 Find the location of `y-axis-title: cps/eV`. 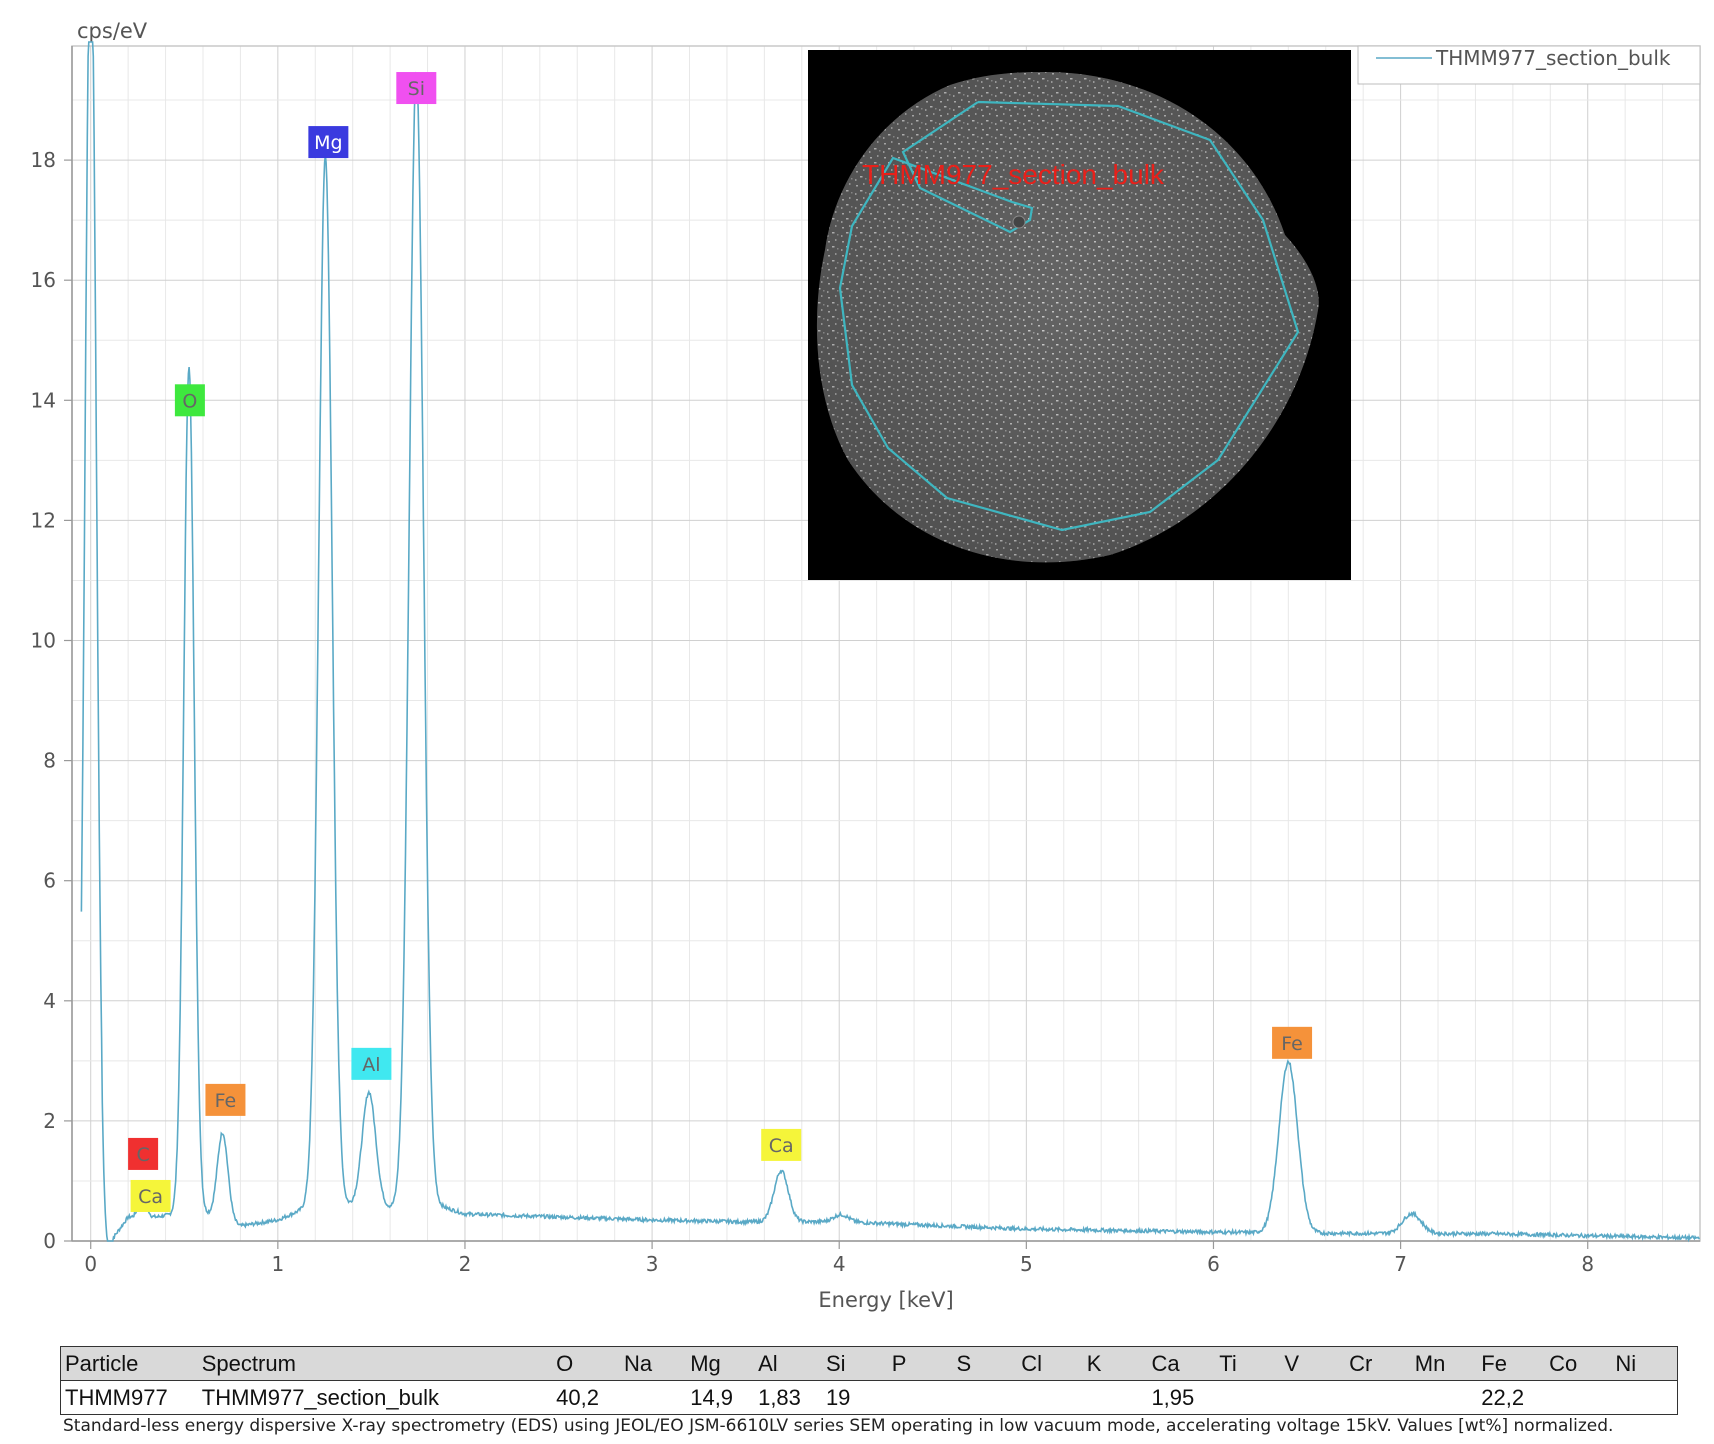

y-axis-title: cps/eV is located at coordinates (112, 31).